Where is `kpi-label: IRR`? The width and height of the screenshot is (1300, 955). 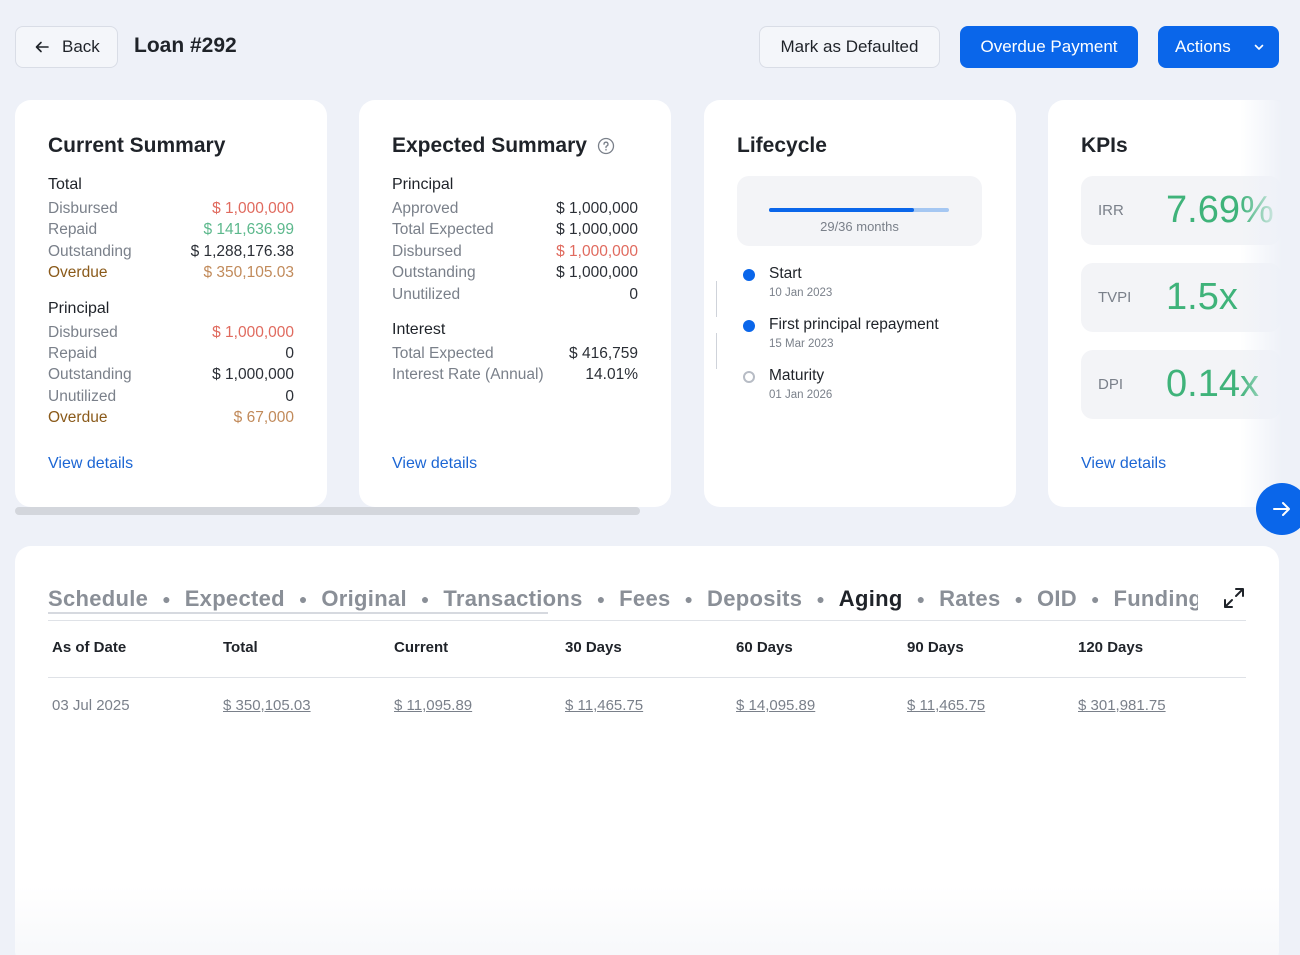 kpi-label: IRR is located at coordinates (1111, 210).